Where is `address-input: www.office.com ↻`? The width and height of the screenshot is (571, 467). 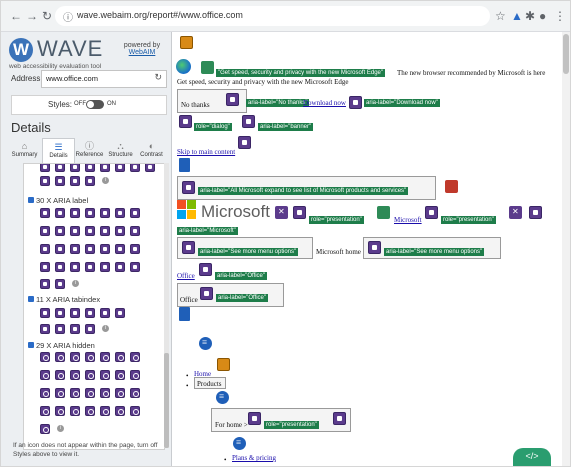 address-input: www.office.com ↻ is located at coordinates (104, 79).